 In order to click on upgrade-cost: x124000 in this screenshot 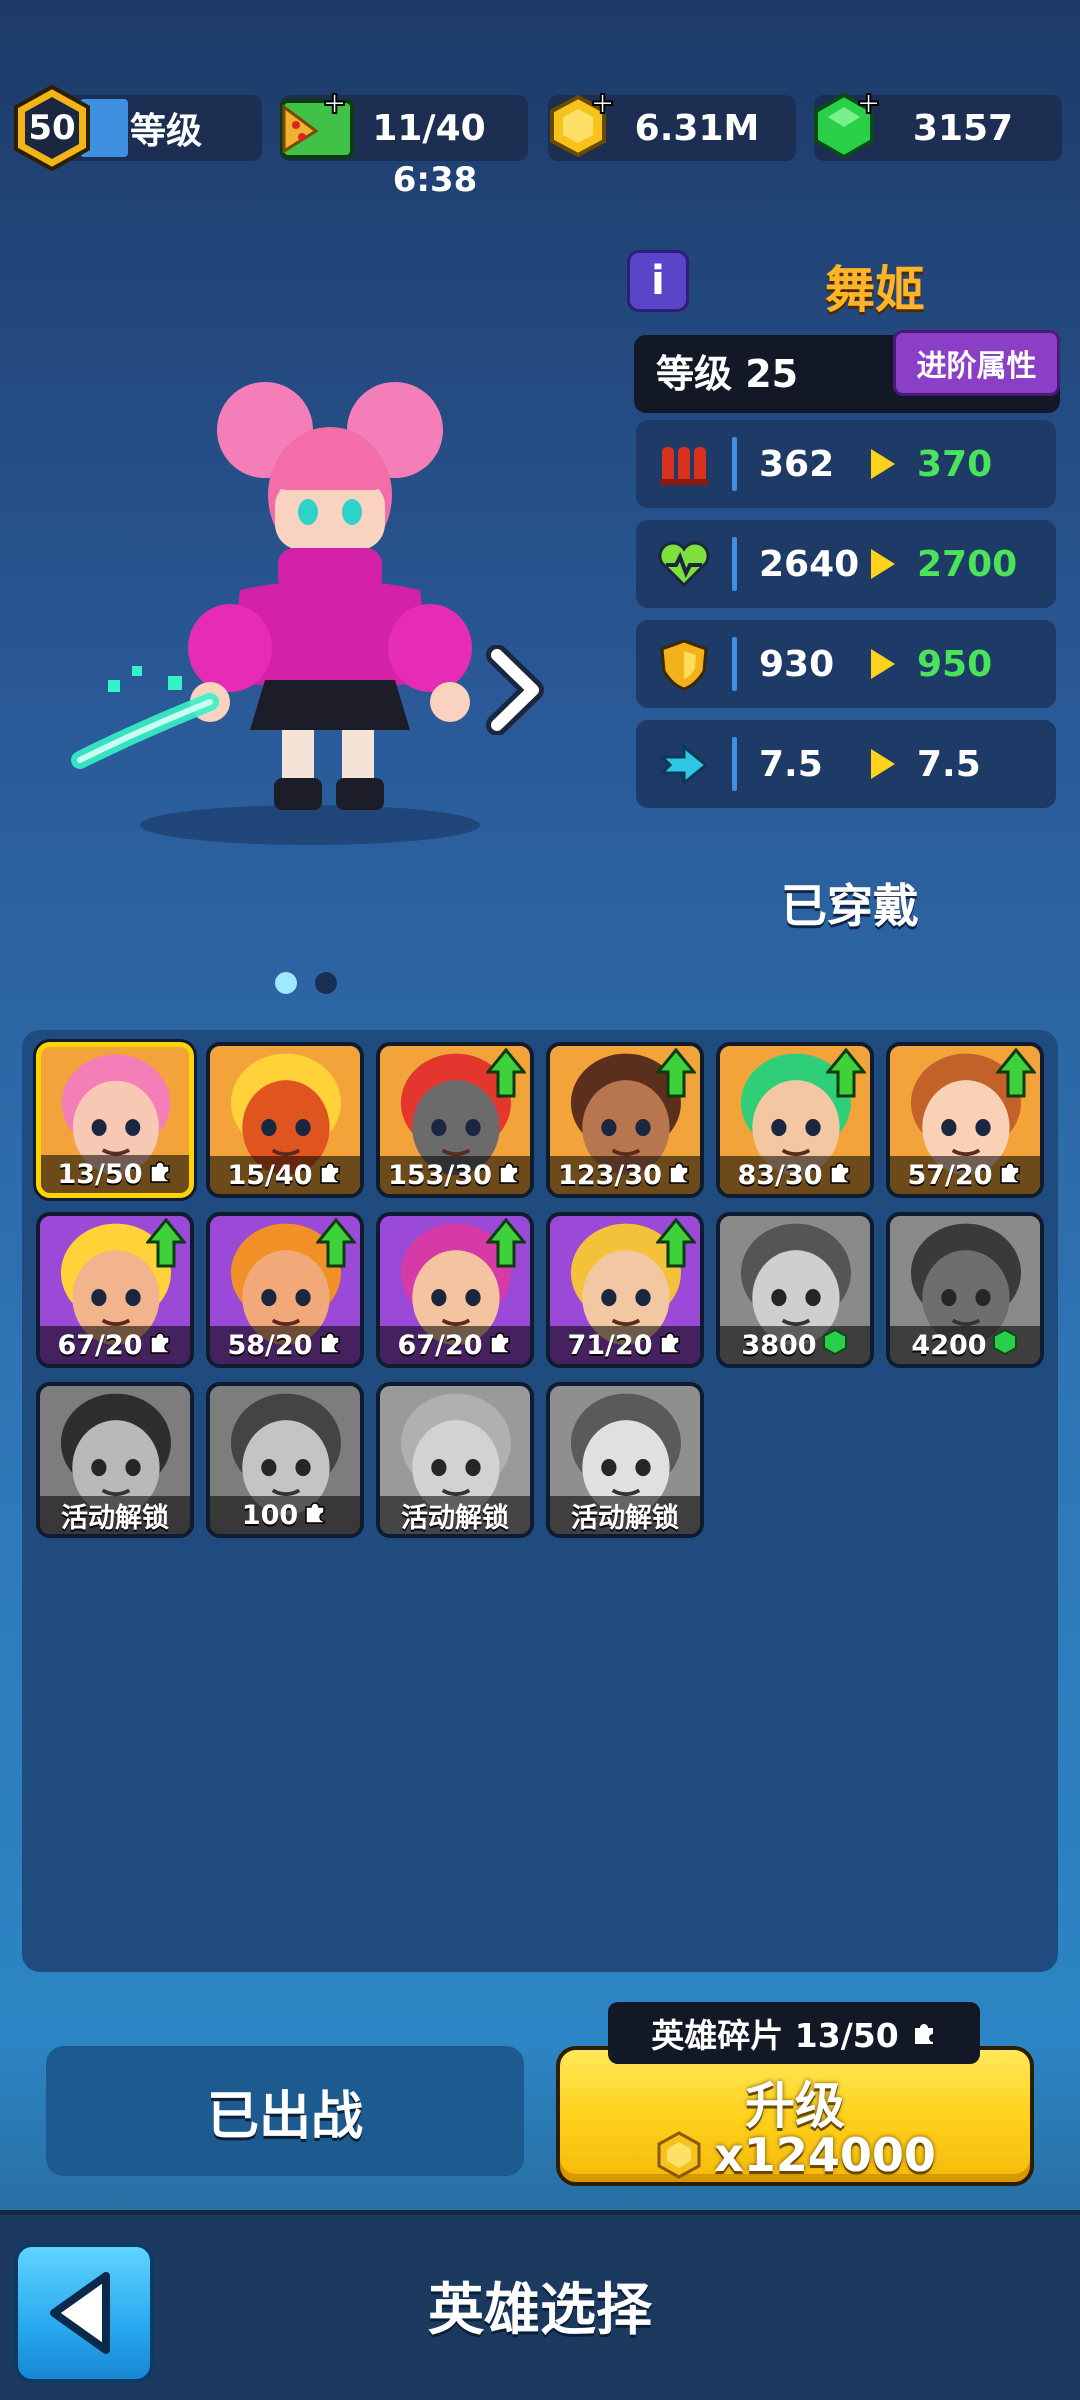, I will do `click(795, 2155)`.